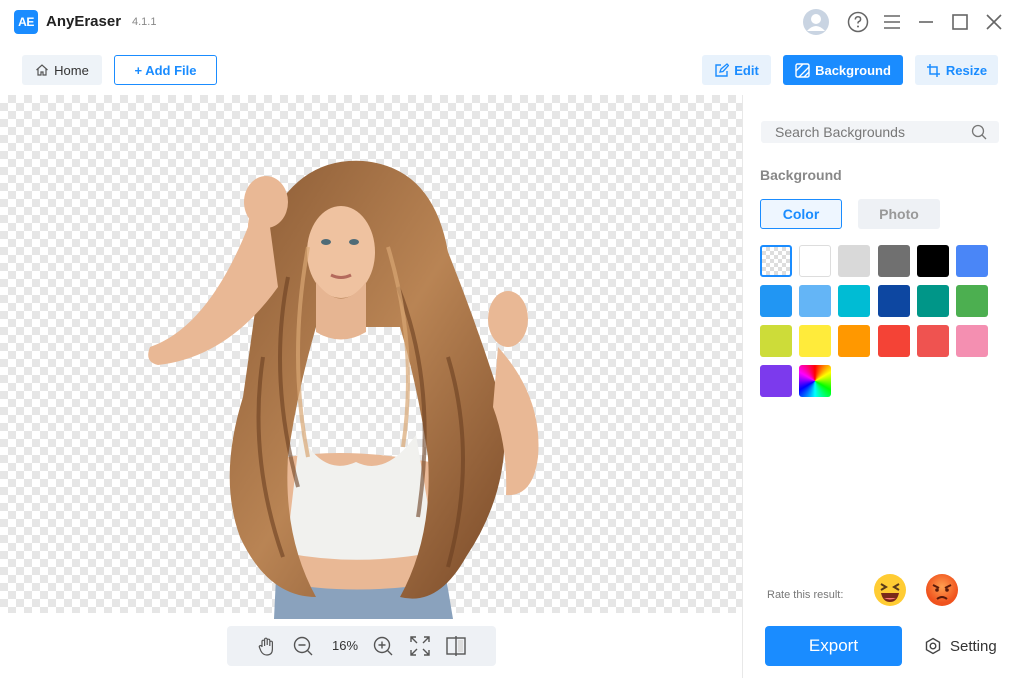 This screenshot has width=1021, height=678. What do you see at coordinates (942, 590) in the screenshot?
I see `angry-emoji-icon` at bounding box center [942, 590].